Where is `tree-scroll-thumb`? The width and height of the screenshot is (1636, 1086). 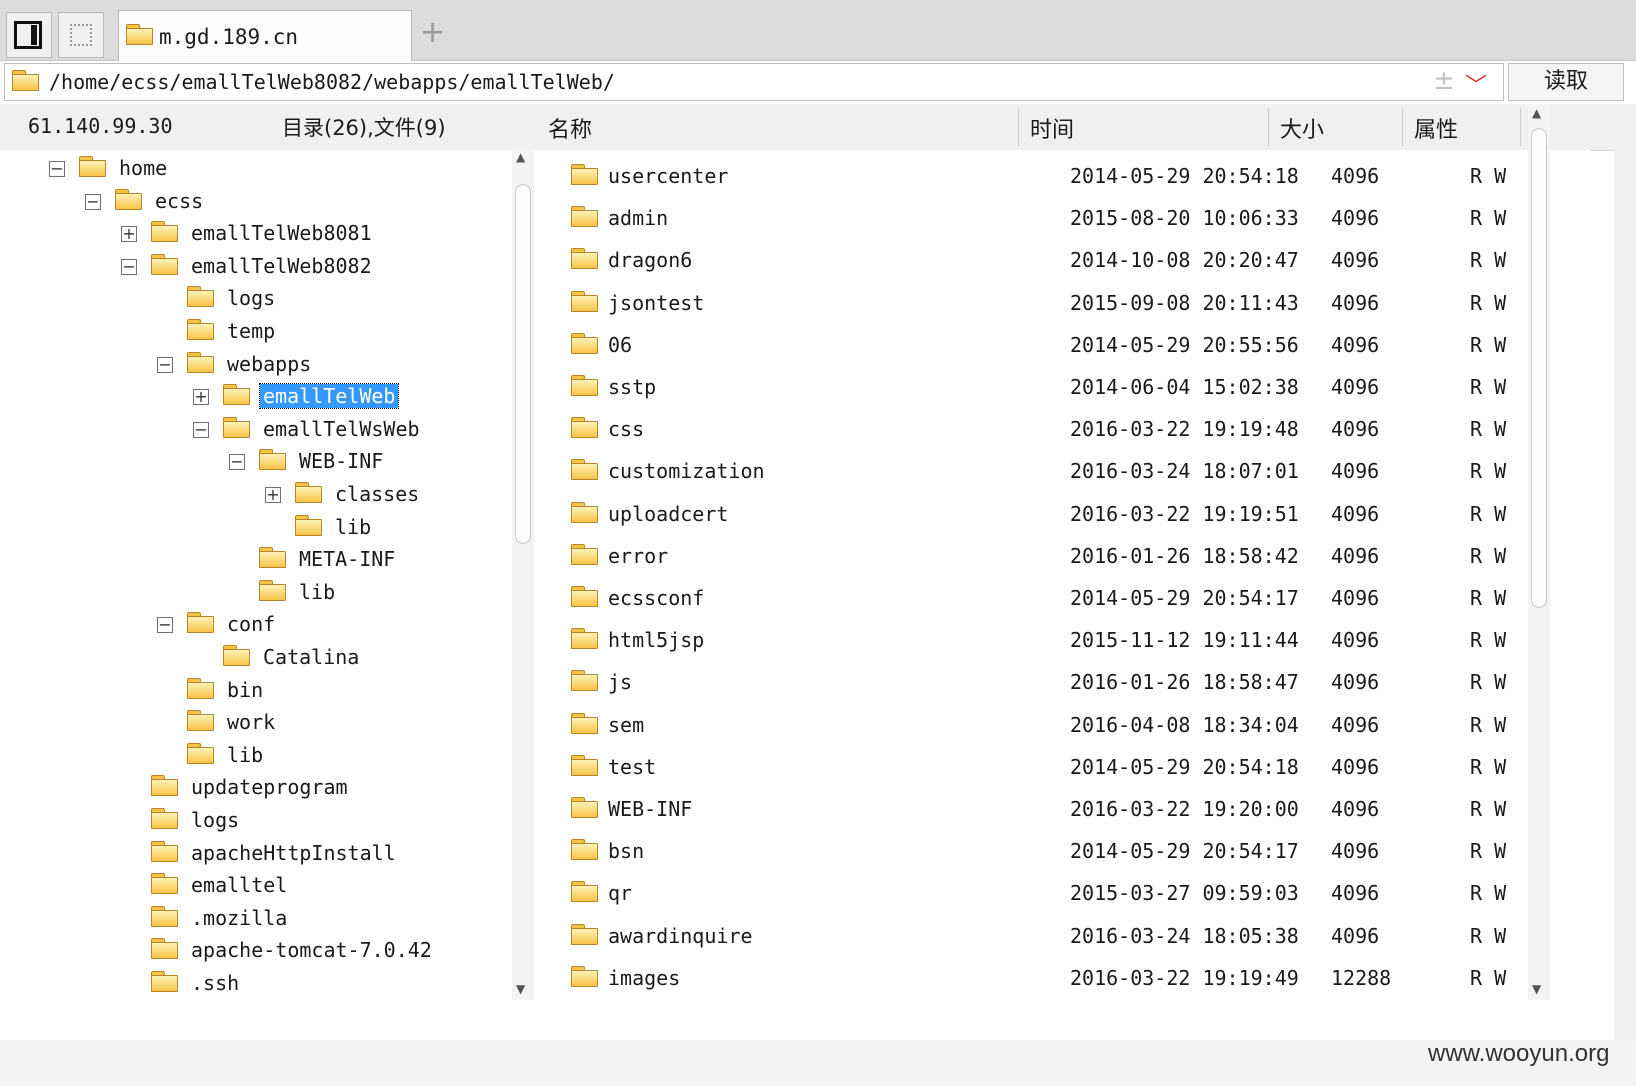 tree-scroll-thumb is located at coordinates (523, 364).